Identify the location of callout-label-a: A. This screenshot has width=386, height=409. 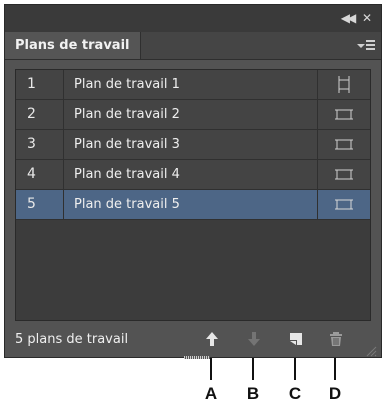
(211, 393).